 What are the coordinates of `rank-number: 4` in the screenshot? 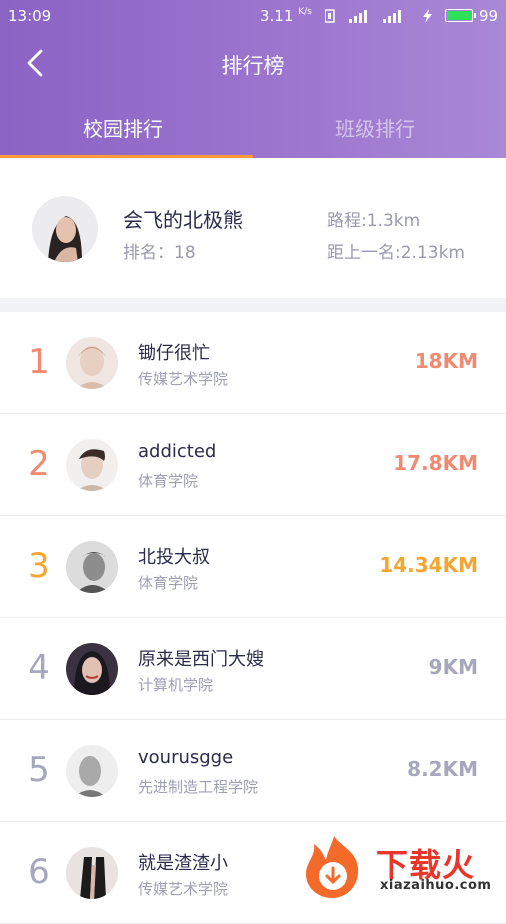 It's located at (39, 668).